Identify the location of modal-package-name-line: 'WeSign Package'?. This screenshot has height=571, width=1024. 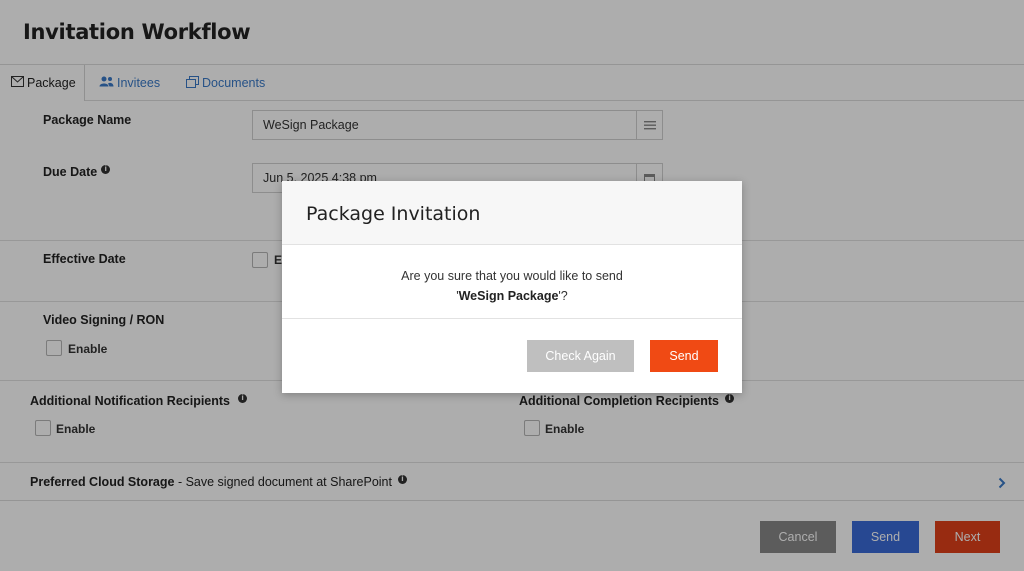
(512, 296).